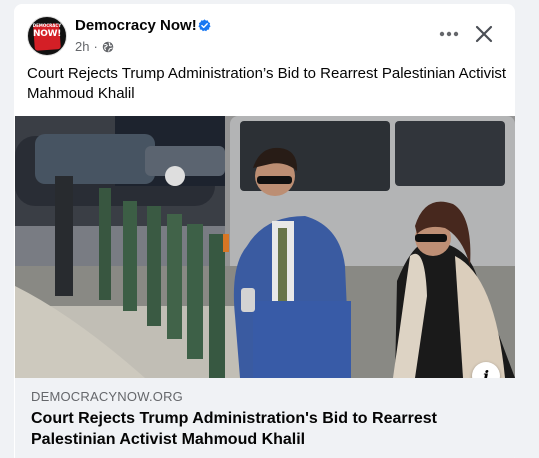 The height and width of the screenshot is (458, 539). What do you see at coordinates (108, 46) in the screenshot?
I see `globe-icon` at bounding box center [108, 46].